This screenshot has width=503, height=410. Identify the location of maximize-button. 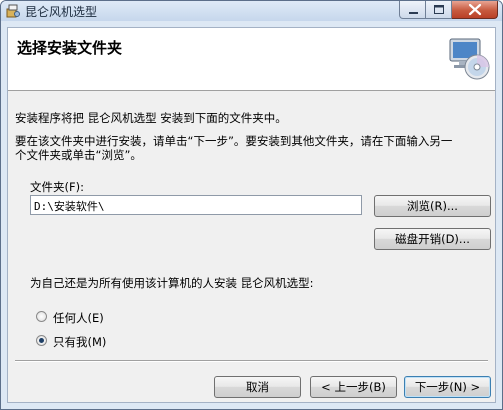
(439, 10).